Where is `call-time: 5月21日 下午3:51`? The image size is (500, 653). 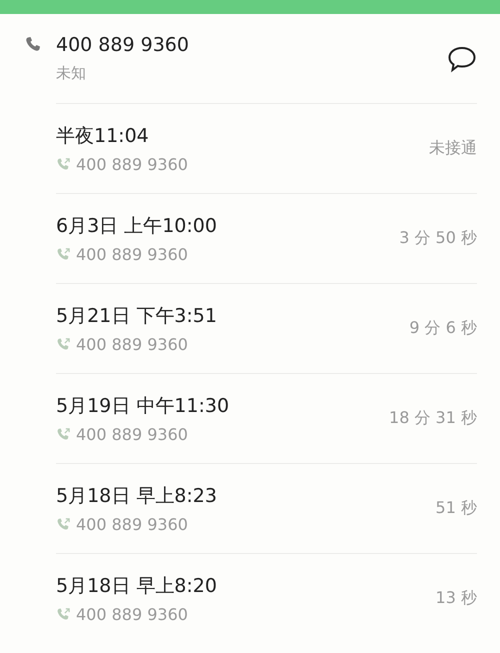
call-time: 5月21日 下午3:51 is located at coordinates (136, 316).